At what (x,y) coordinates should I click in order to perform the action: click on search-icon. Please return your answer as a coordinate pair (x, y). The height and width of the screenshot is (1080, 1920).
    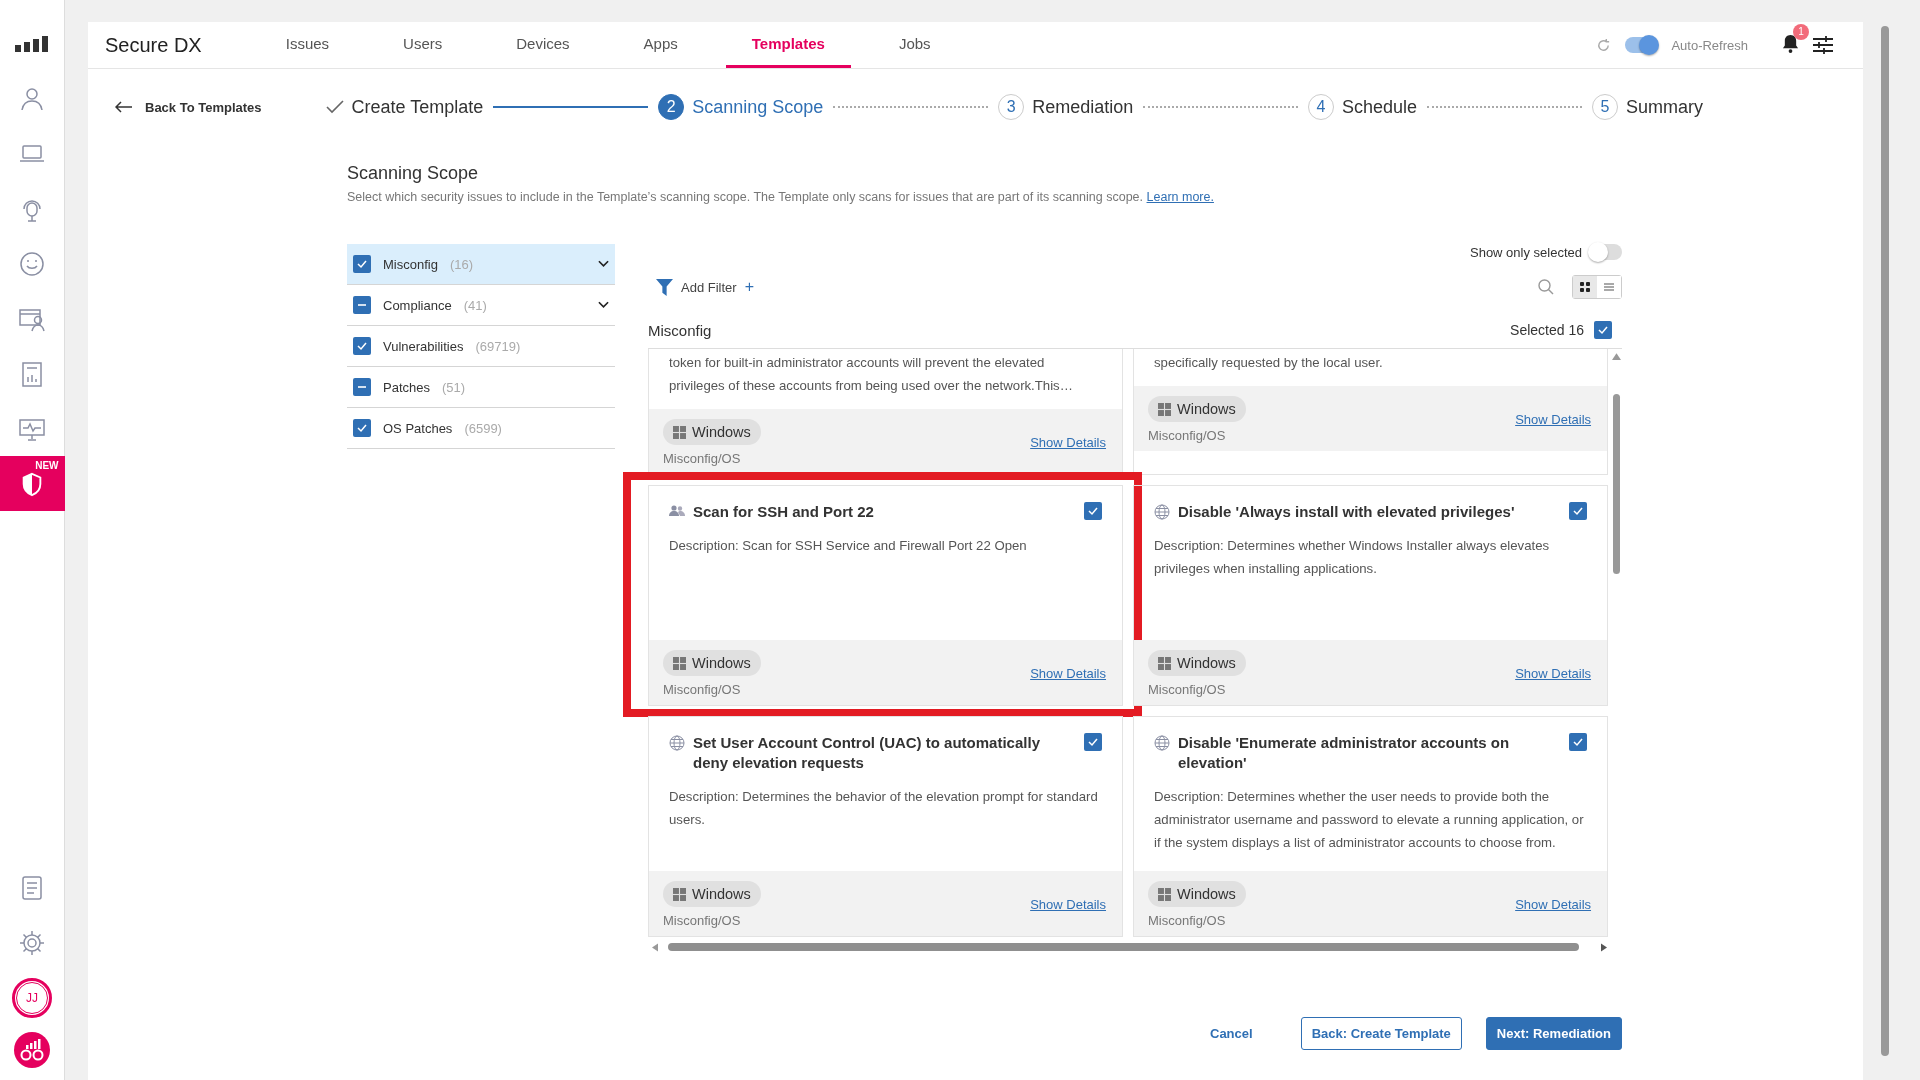
    Looking at the image, I should click on (1546, 287).